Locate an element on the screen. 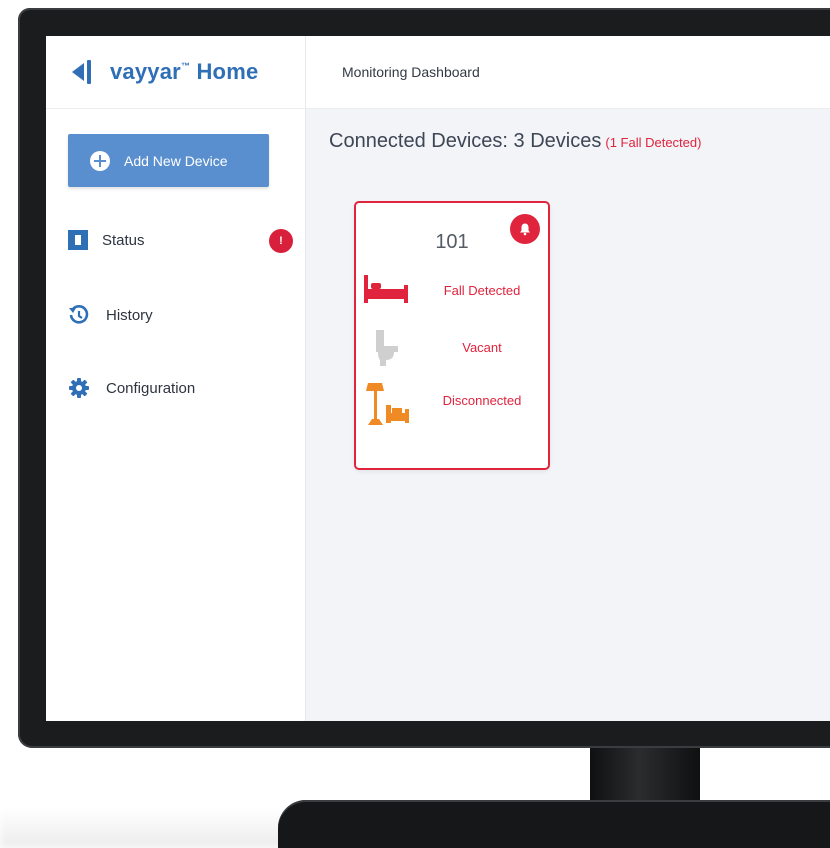 The width and height of the screenshot is (830, 848). page-title: Monitoring Dashboard is located at coordinates (411, 72).